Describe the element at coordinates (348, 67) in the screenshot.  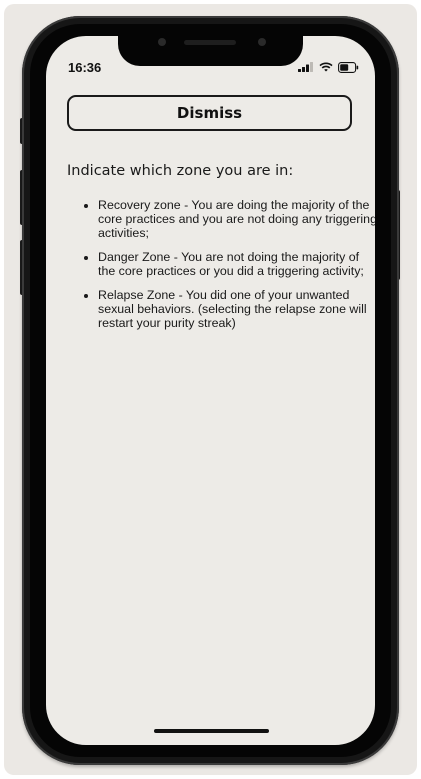
I see `battery-icon` at that location.